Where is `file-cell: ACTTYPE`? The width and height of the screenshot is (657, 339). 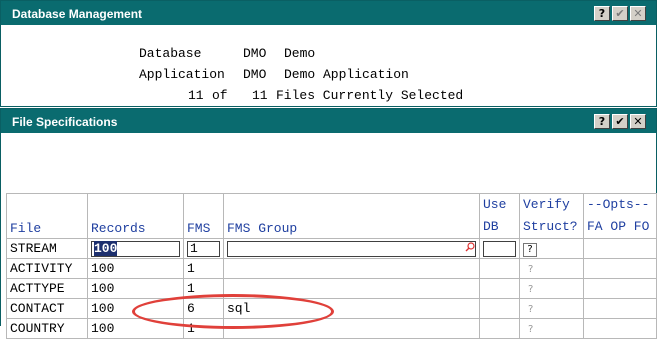 file-cell: ACTTYPE is located at coordinates (47, 288).